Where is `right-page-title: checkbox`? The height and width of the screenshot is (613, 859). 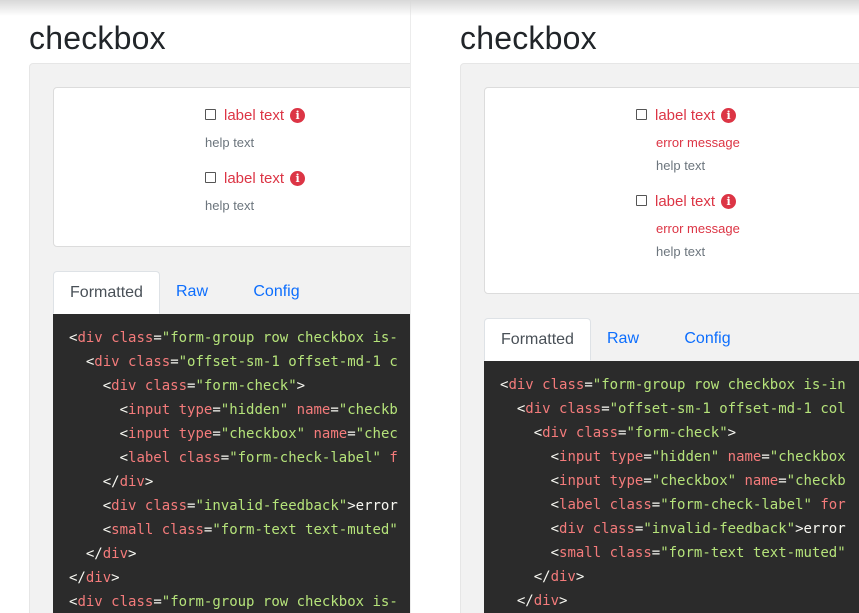
right-page-title: checkbox is located at coordinates (528, 38).